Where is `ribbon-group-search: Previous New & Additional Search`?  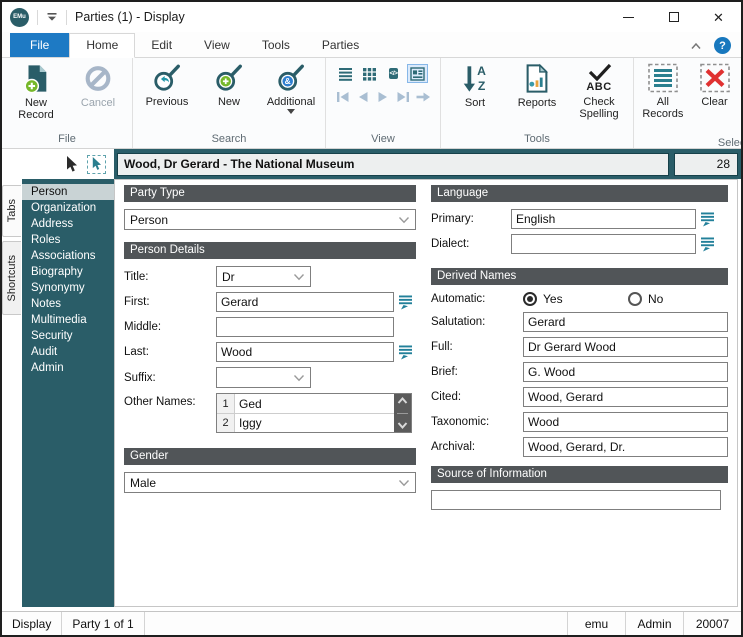
ribbon-group-search: Previous New & Additional Search is located at coordinates (228, 103).